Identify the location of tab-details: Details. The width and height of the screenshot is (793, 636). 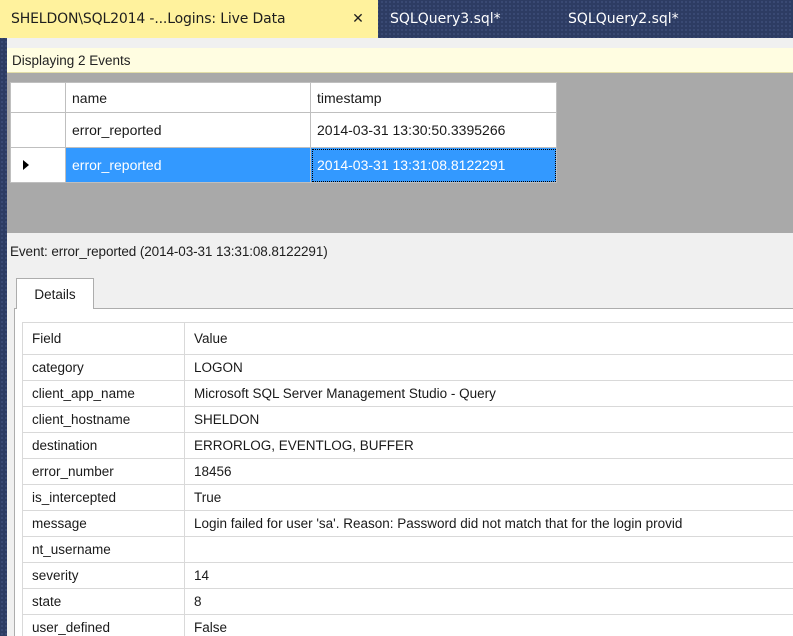
(55, 293).